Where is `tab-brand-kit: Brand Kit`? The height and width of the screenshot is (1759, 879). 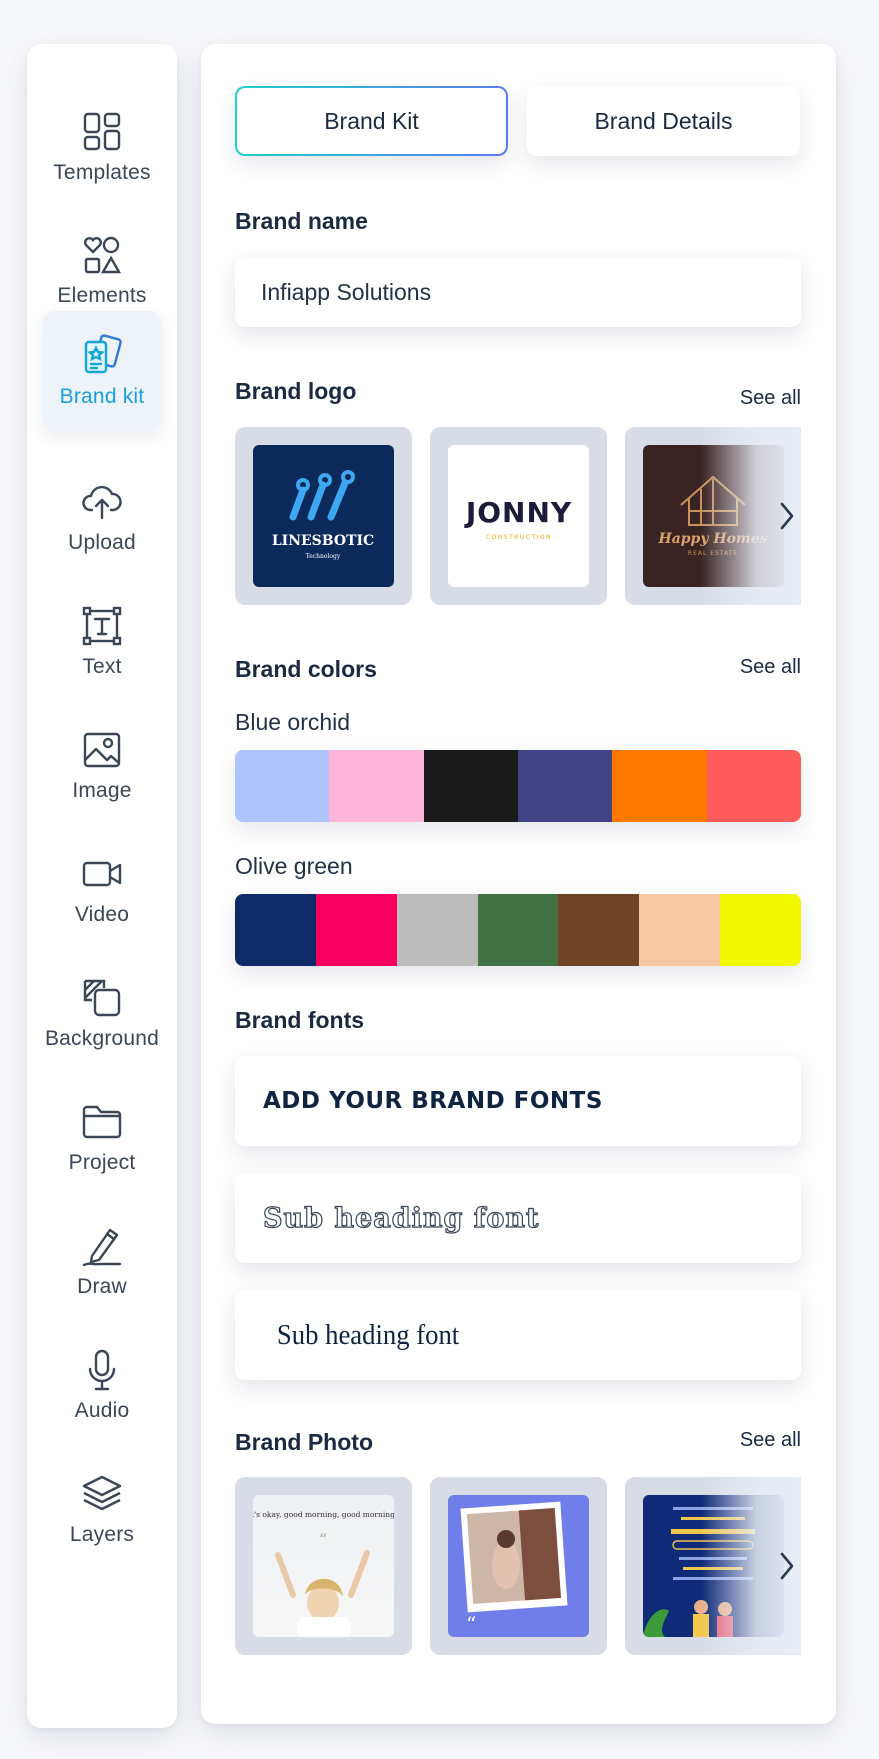 tab-brand-kit: Brand Kit is located at coordinates (371, 121).